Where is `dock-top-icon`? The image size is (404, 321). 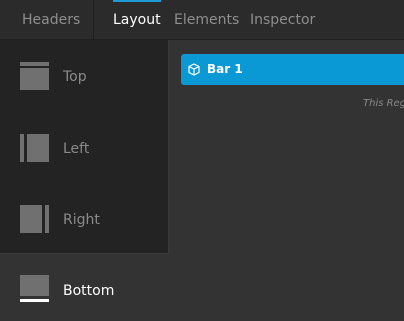 dock-top-icon is located at coordinates (34, 76).